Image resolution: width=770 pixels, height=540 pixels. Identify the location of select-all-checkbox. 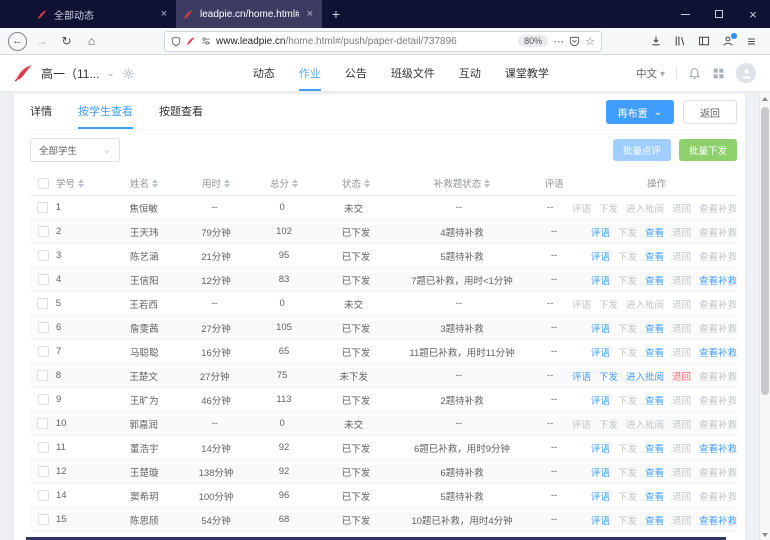
(43, 183).